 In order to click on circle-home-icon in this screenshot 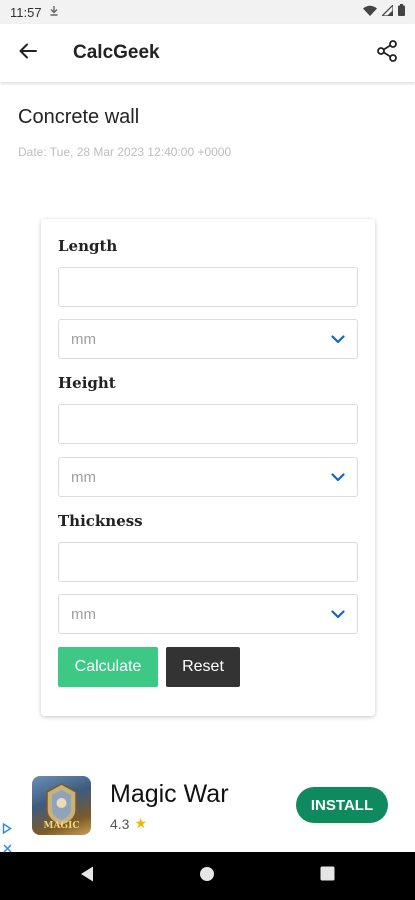, I will do `click(207, 876)`.